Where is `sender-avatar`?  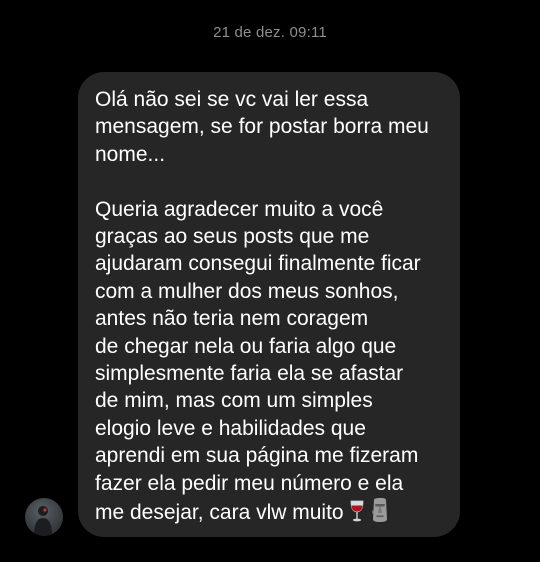 sender-avatar is located at coordinates (44, 517).